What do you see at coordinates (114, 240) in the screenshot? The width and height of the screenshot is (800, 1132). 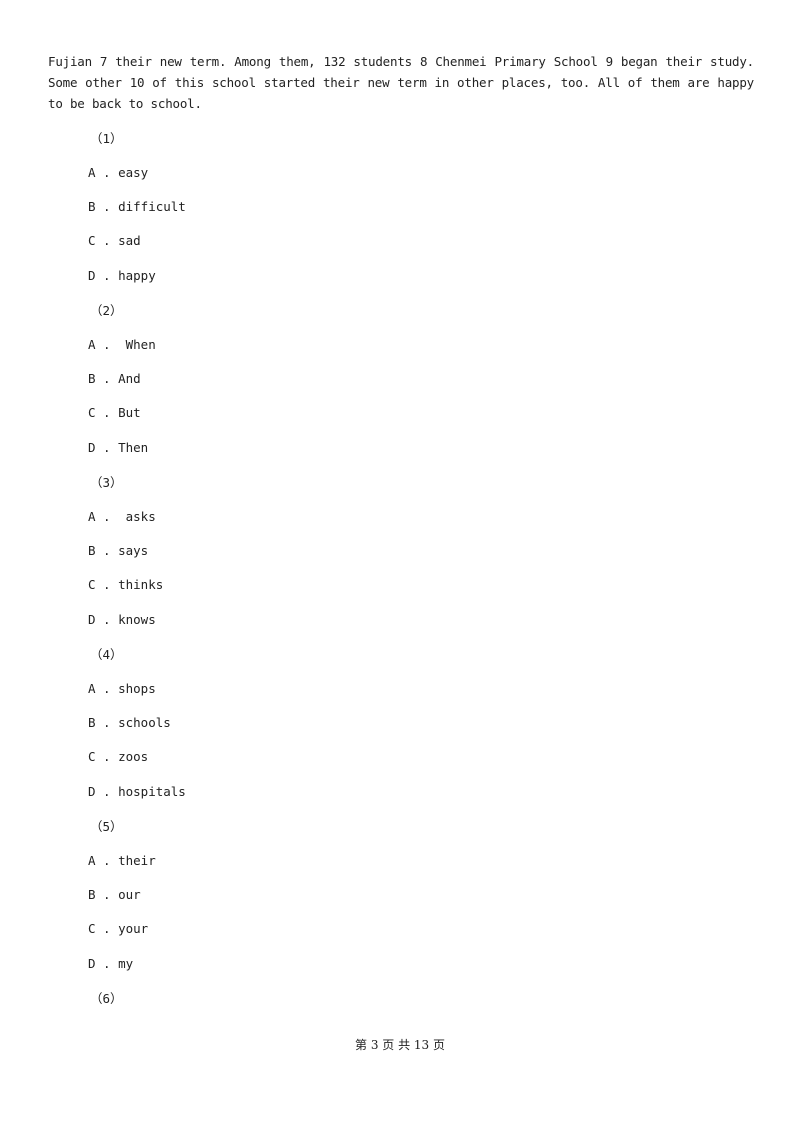 I see `option: C . sad` at bounding box center [114, 240].